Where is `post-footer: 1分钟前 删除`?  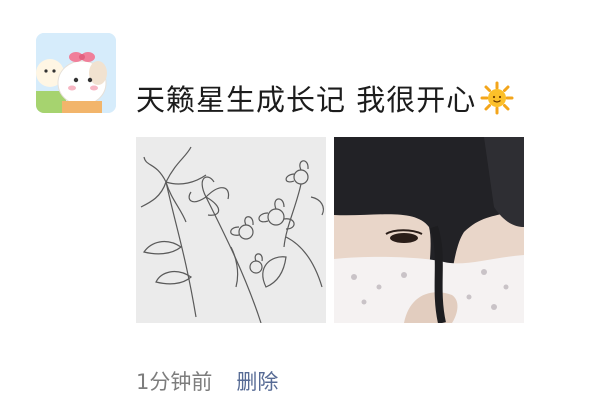 post-footer: 1分钟前 删除 is located at coordinates (207, 381).